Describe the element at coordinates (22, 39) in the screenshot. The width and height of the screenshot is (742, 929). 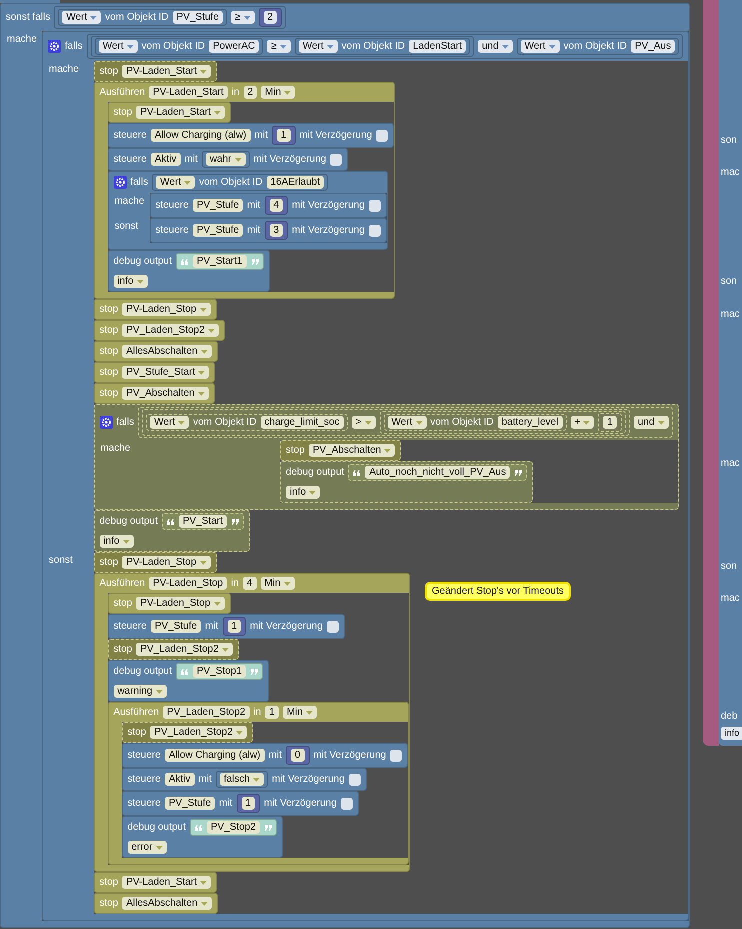
I see `block-label: mache` at that location.